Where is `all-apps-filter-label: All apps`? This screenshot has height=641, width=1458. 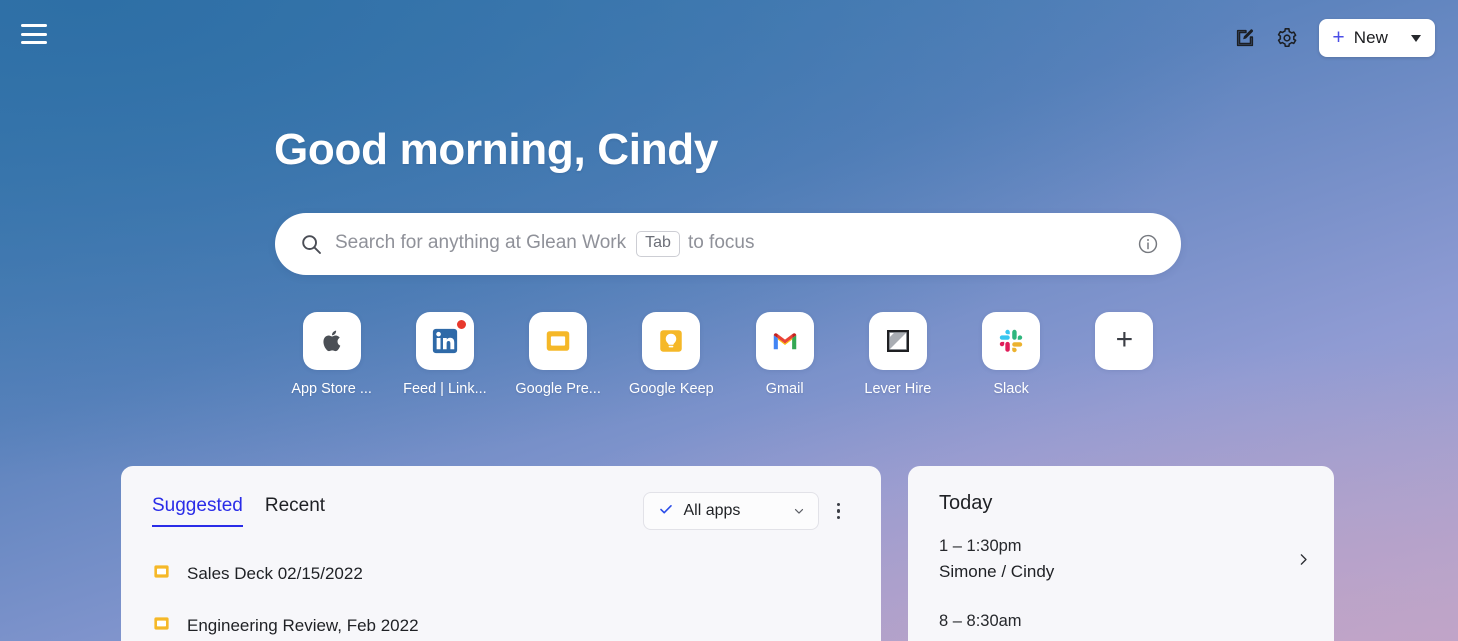 all-apps-filter-label: All apps is located at coordinates (712, 510).